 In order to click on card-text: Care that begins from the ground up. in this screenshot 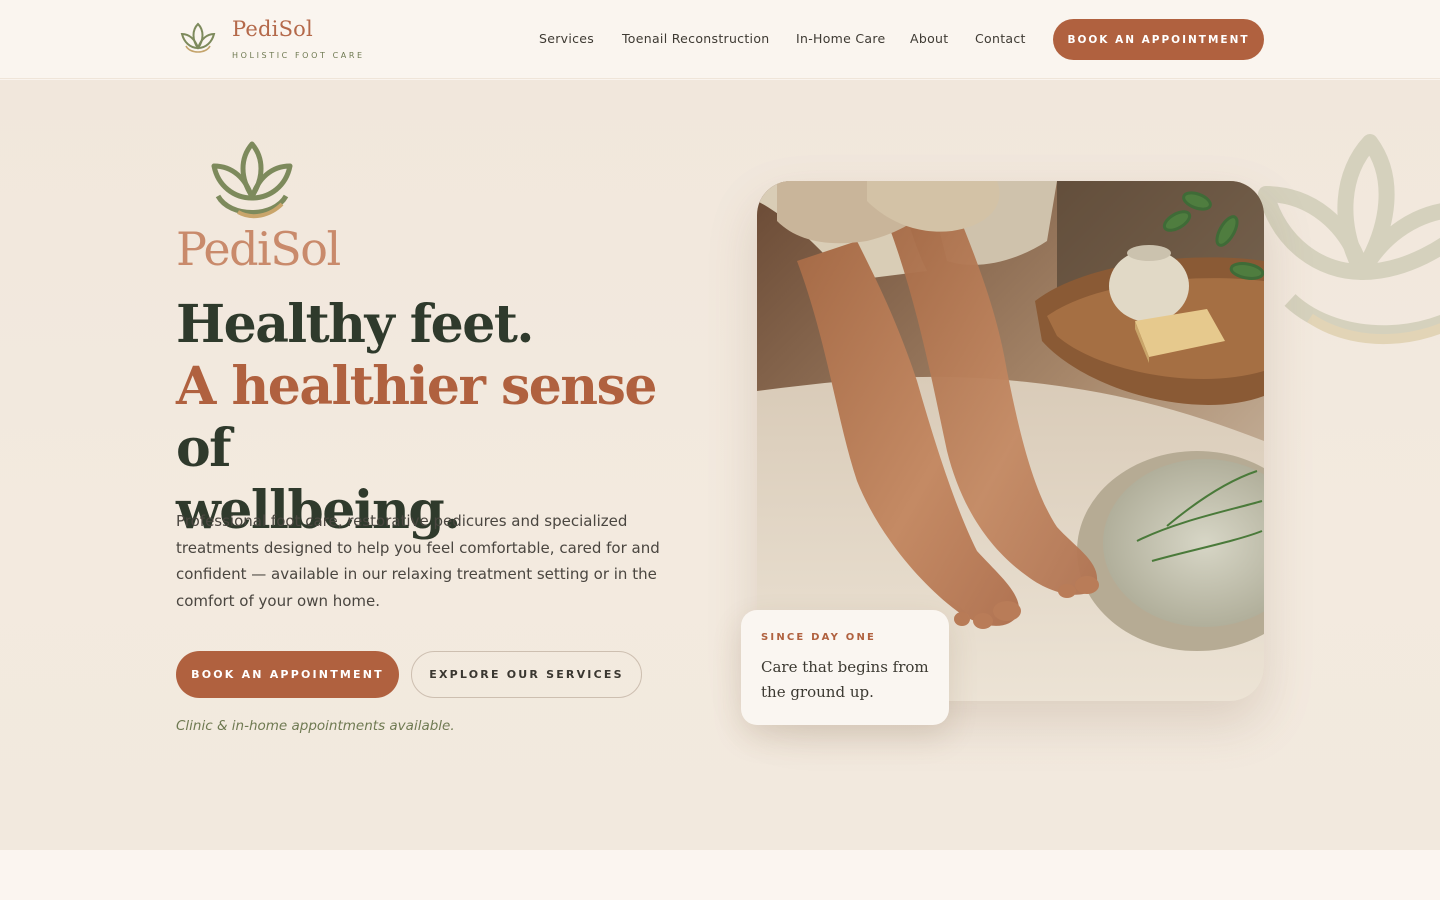, I will do `click(845, 679)`.